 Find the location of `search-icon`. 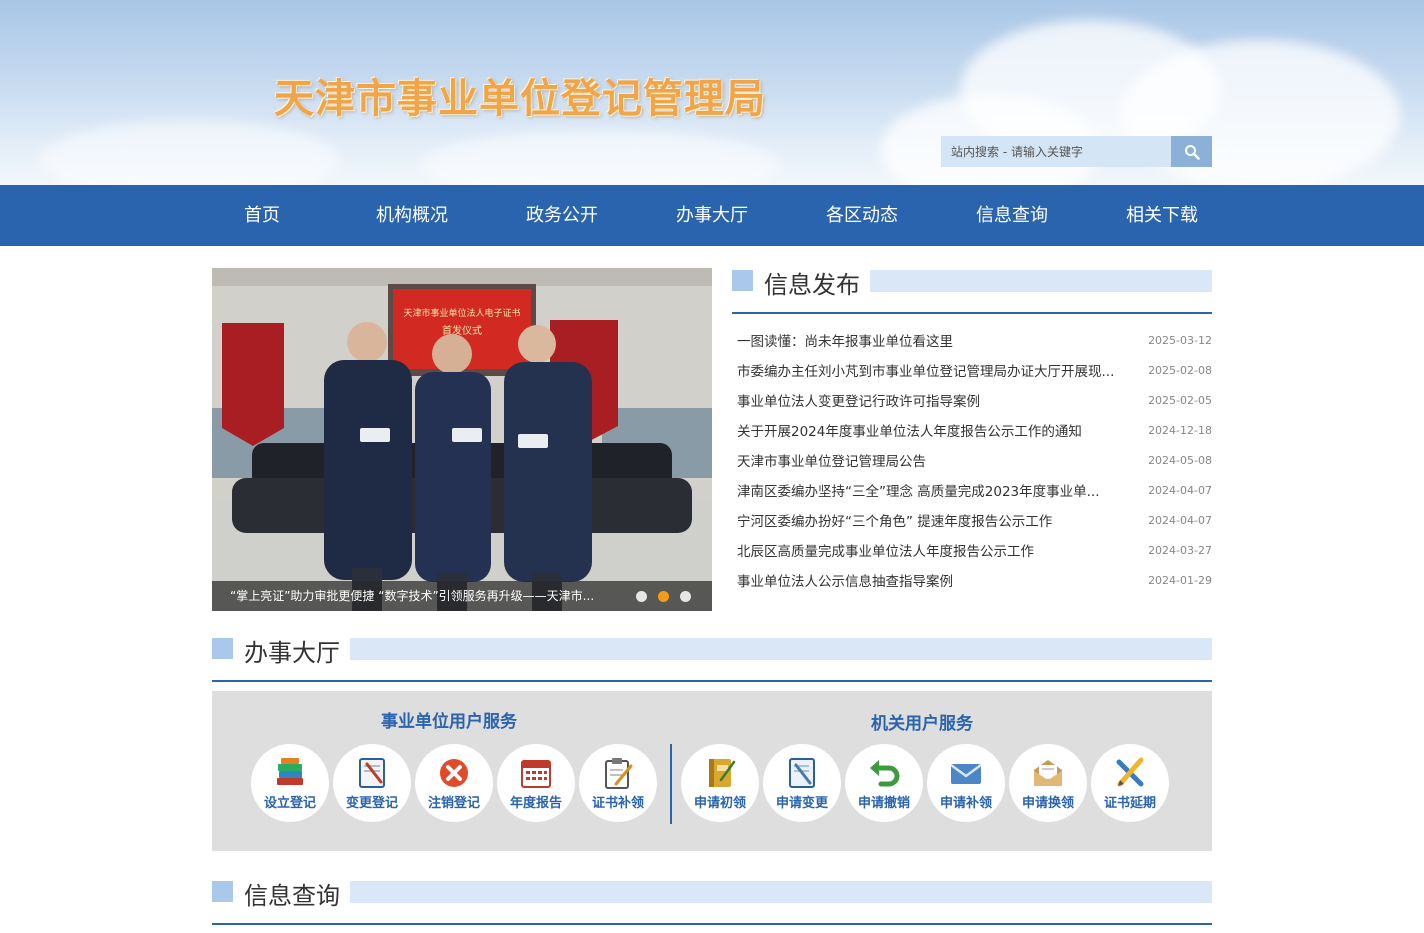

search-icon is located at coordinates (1192, 152).